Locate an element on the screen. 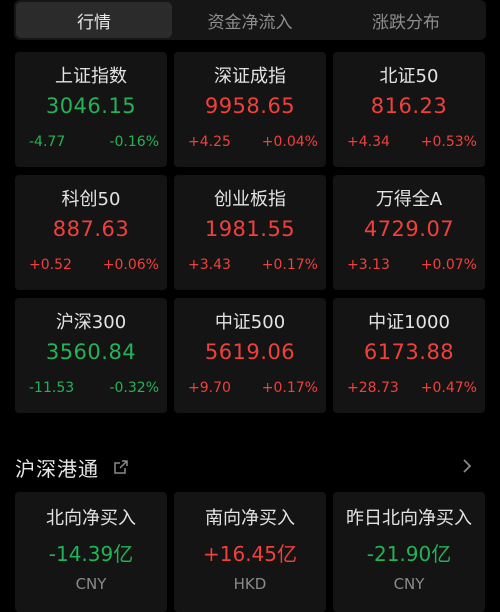 The image size is (500, 612). index-card-csi1000: 中证1000 6173.88 +28.73 +0.47% is located at coordinates (409, 355).